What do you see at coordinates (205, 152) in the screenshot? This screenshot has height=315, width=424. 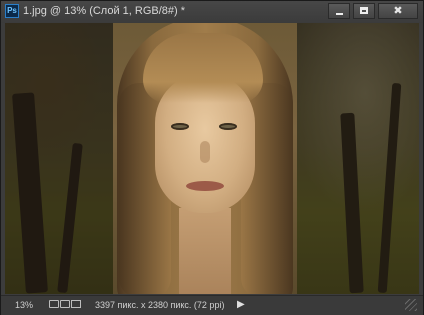 I see `nose` at bounding box center [205, 152].